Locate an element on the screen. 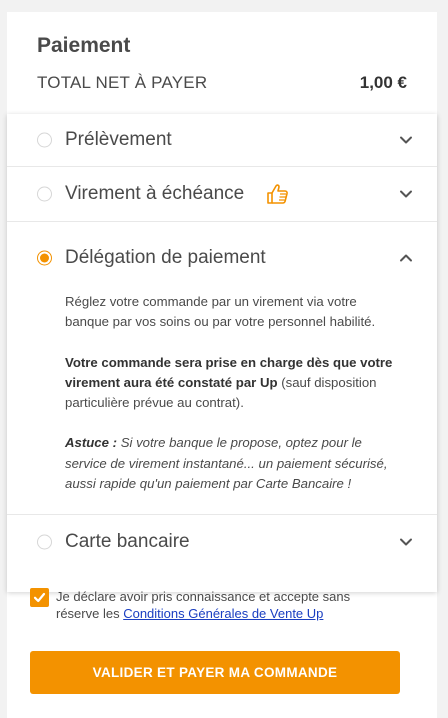 Image resolution: width=448 pixels, height=718 pixels. total-label: TOTAL NET À PAYER is located at coordinates (122, 82).